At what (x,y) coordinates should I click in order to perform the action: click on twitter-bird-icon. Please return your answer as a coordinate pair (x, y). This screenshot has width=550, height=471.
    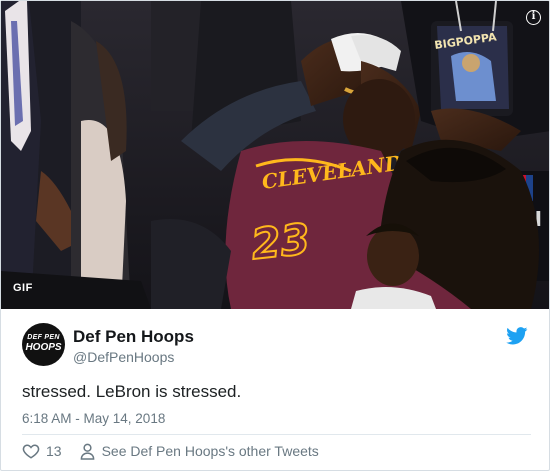
    Looking at the image, I should click on (517, 336).